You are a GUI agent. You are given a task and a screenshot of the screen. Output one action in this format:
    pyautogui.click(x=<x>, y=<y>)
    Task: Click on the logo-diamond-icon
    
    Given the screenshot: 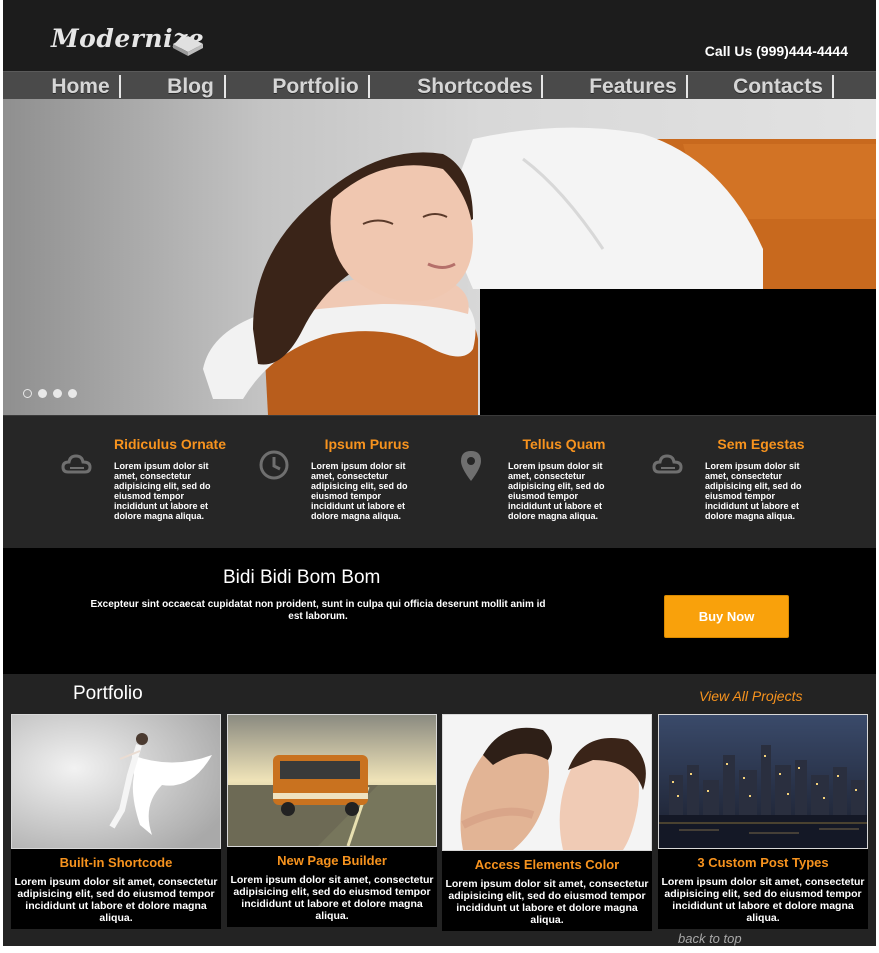 What is the action you would take?
    pyautogui.click(x=188, y=46)
    